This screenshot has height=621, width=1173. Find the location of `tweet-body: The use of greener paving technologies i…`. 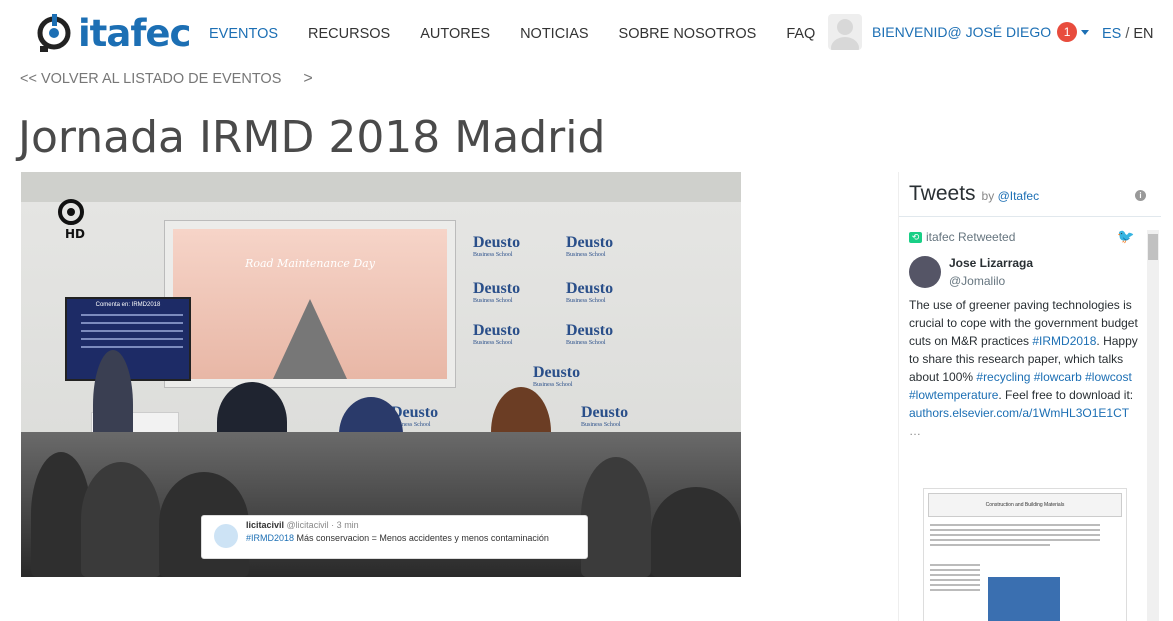

tweet-body: The use of greener paving technologies i… is located at coordinates (1023, 368).